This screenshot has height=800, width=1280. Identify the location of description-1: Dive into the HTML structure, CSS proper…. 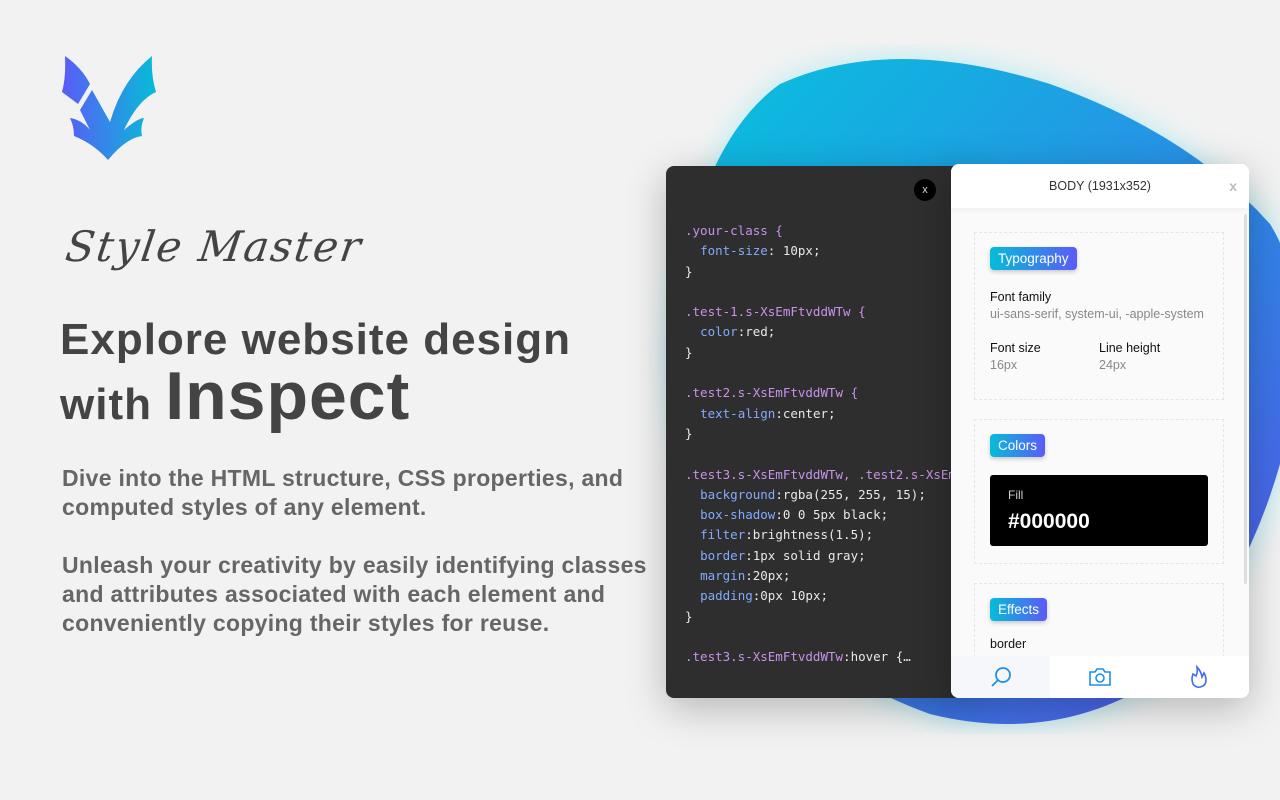
(343, 492).